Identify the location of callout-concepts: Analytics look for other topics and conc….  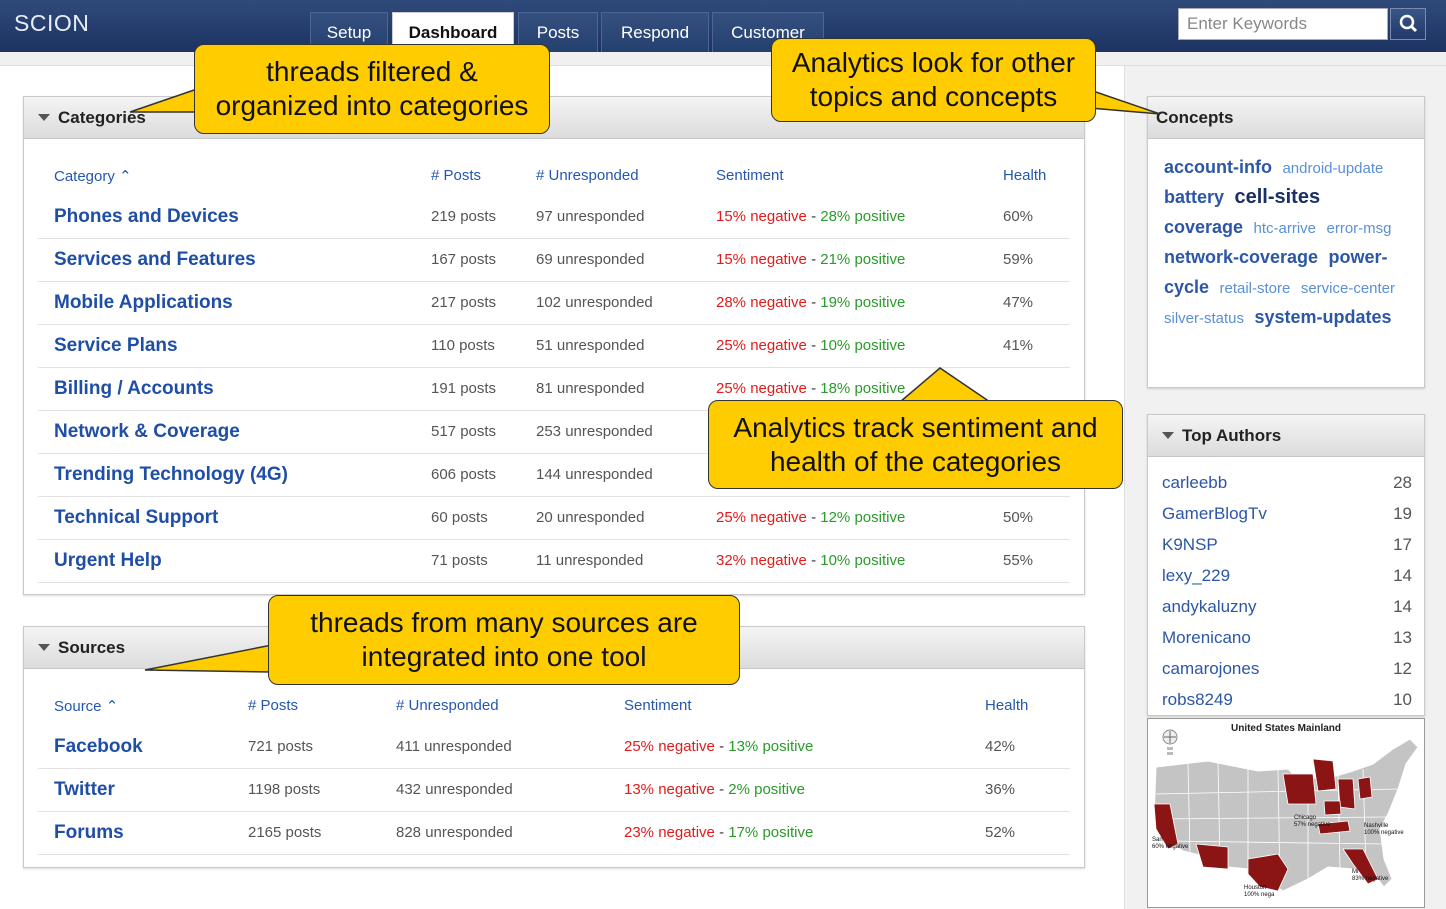
(933, 80).